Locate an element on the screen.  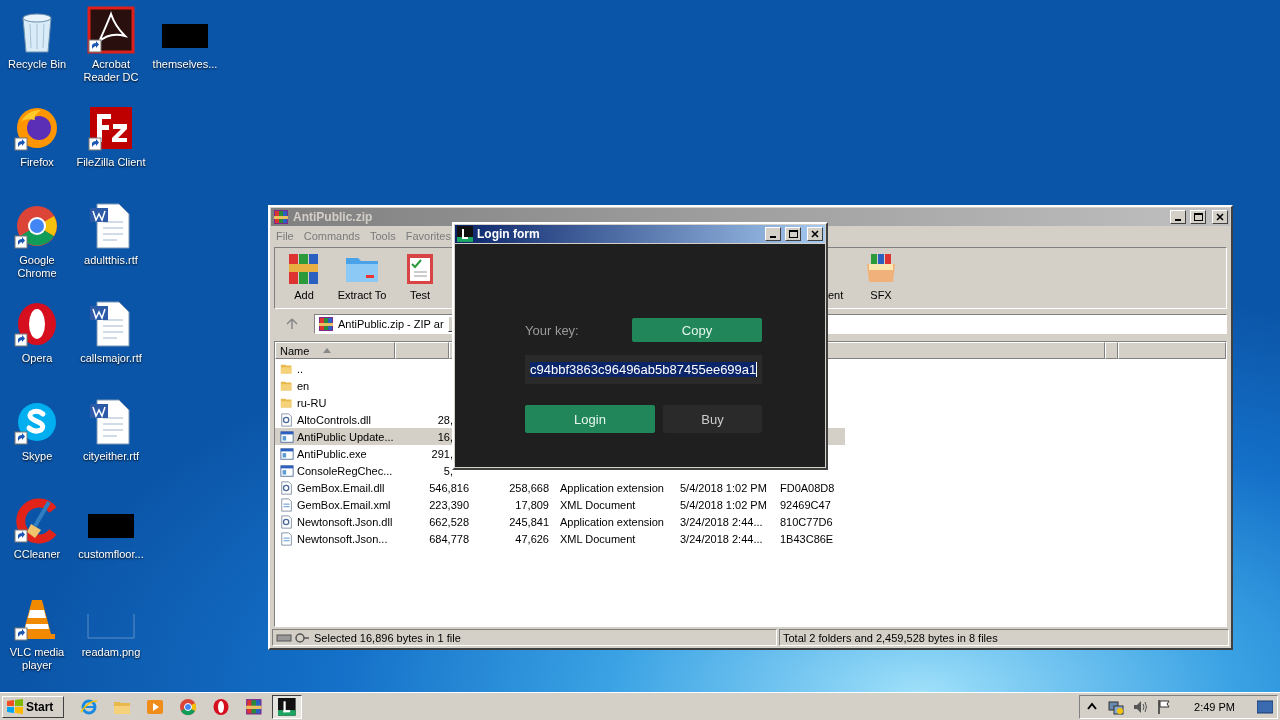
file-name: GemBox.Email.dll is located at coordinates (341, 487).